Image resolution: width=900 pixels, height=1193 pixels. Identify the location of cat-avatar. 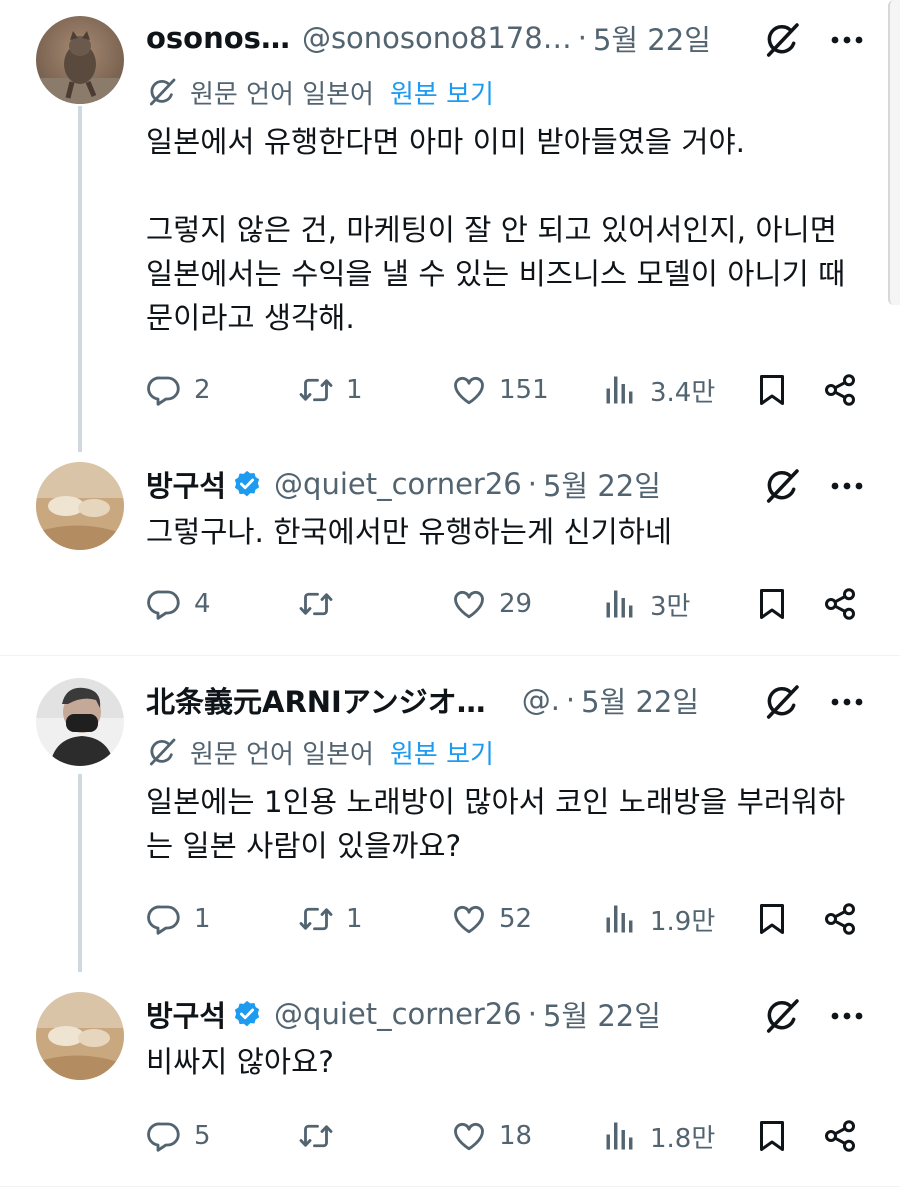
(80, 60).